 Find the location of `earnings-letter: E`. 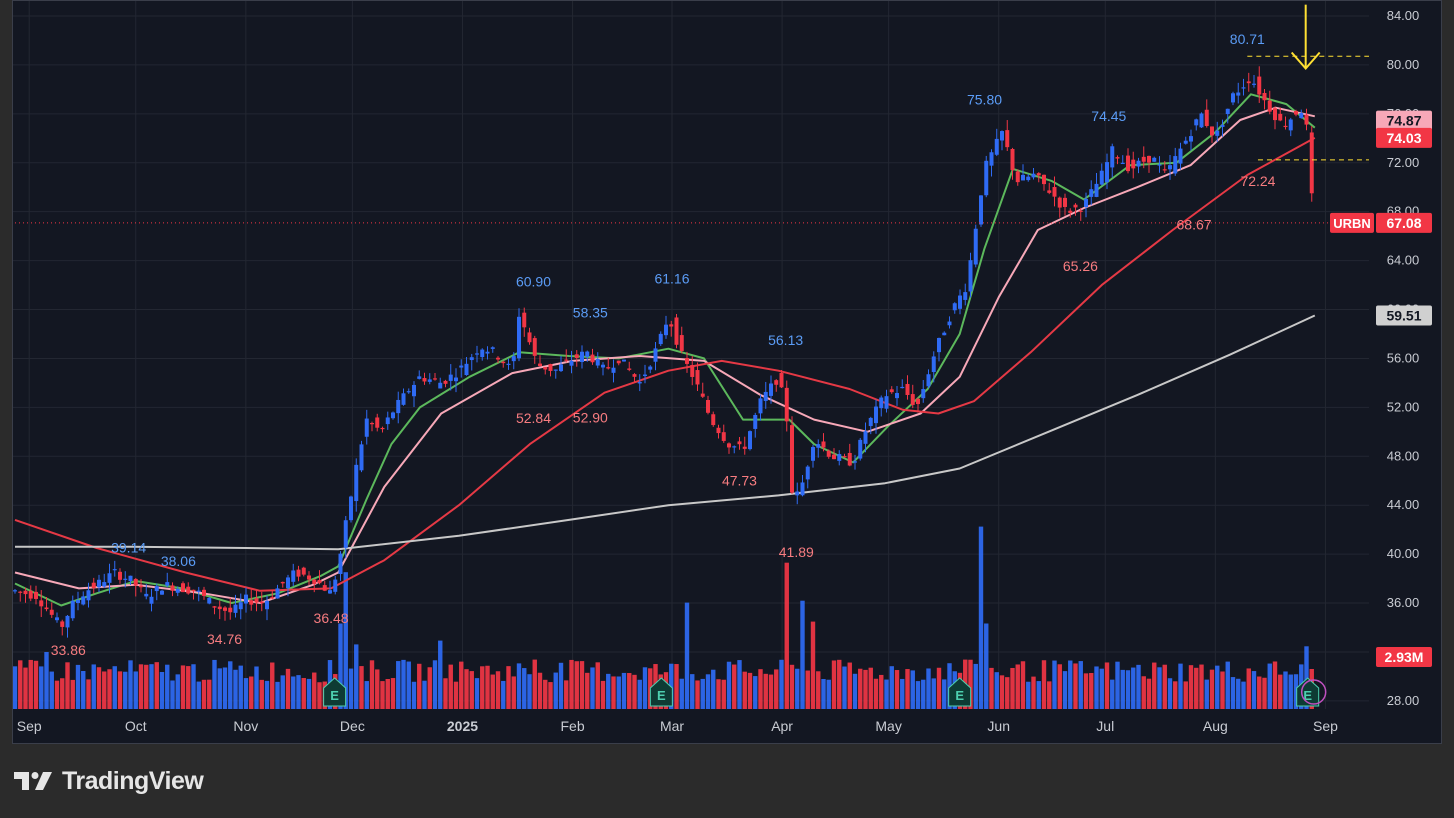

earnings-letter: E is located at coordinates (661, 695).